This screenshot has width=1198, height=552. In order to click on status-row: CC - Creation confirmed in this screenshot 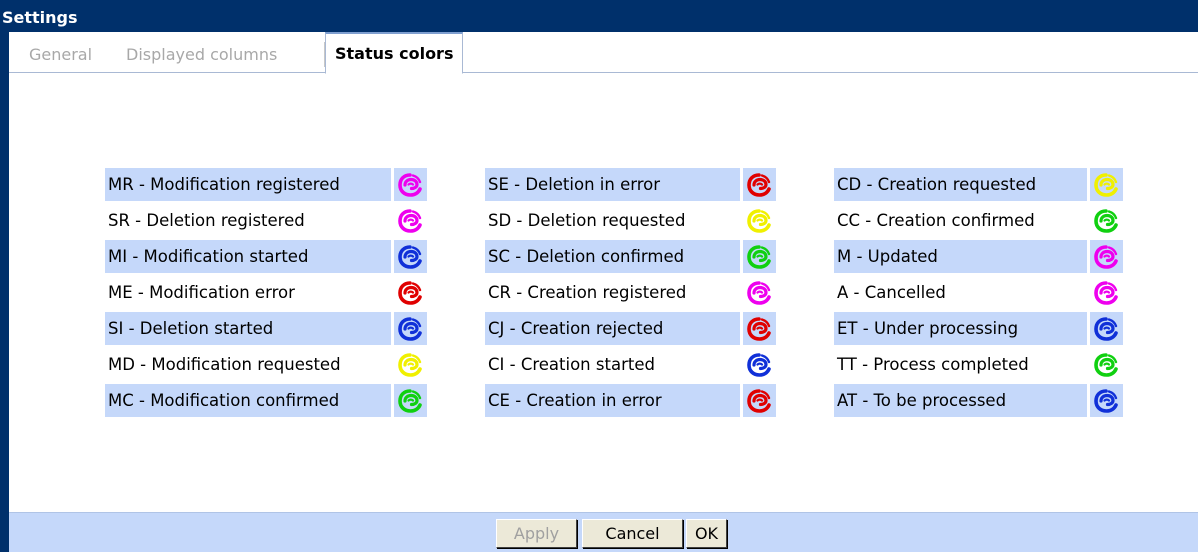, I will do `click(978, 220)`.